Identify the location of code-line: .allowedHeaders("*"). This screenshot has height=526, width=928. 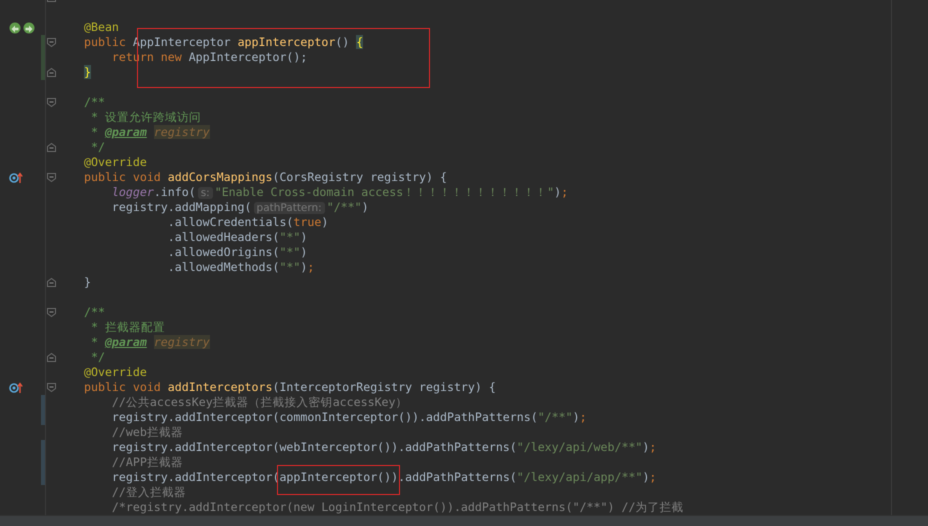
(237, 237).